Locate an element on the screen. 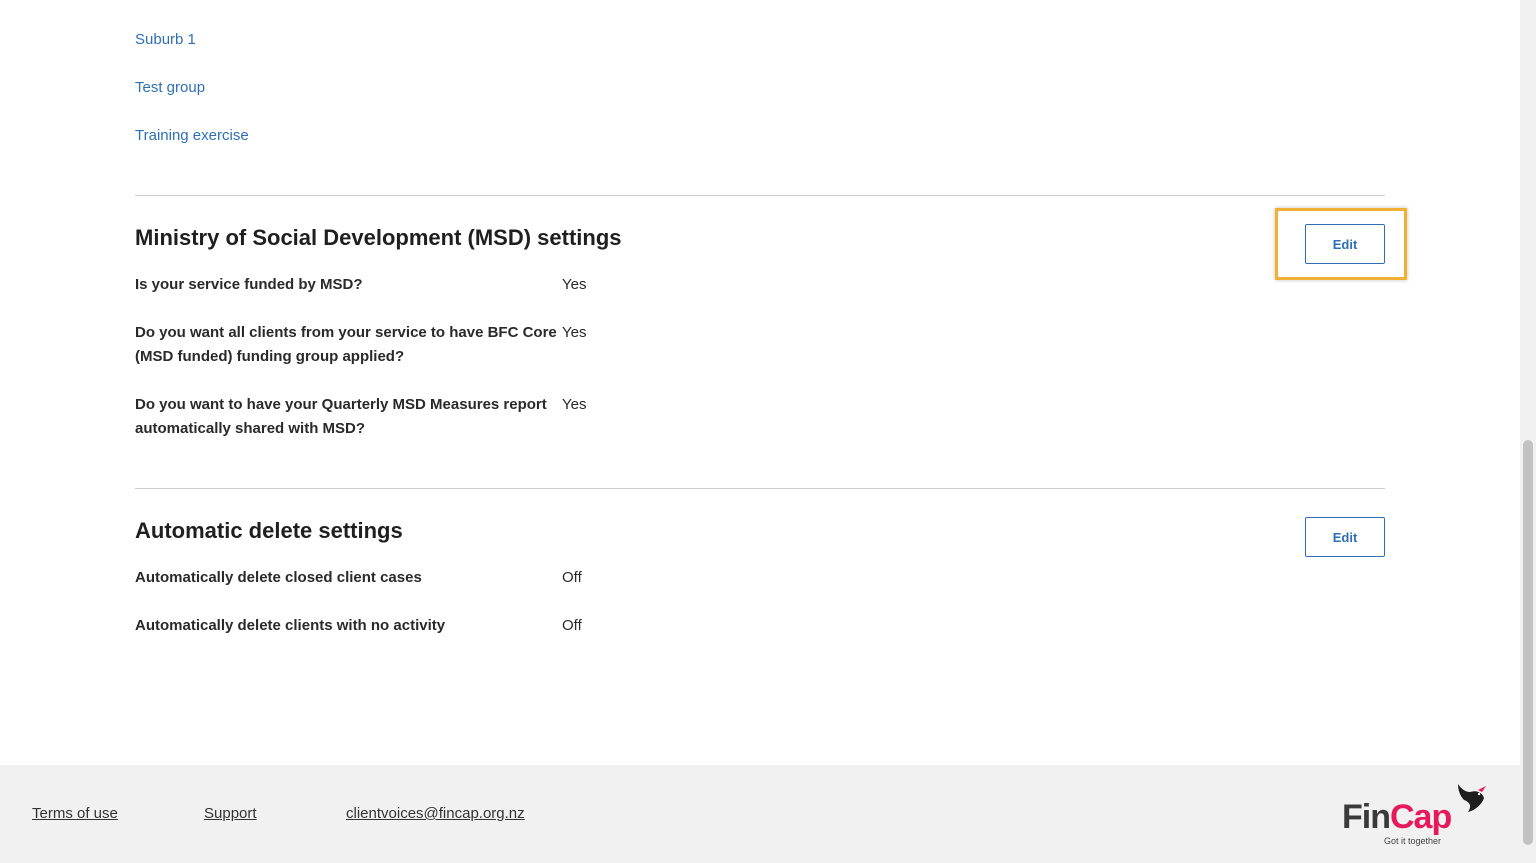  msd-question: Is your service funded by MSD? is located at coordinates (249, 284).